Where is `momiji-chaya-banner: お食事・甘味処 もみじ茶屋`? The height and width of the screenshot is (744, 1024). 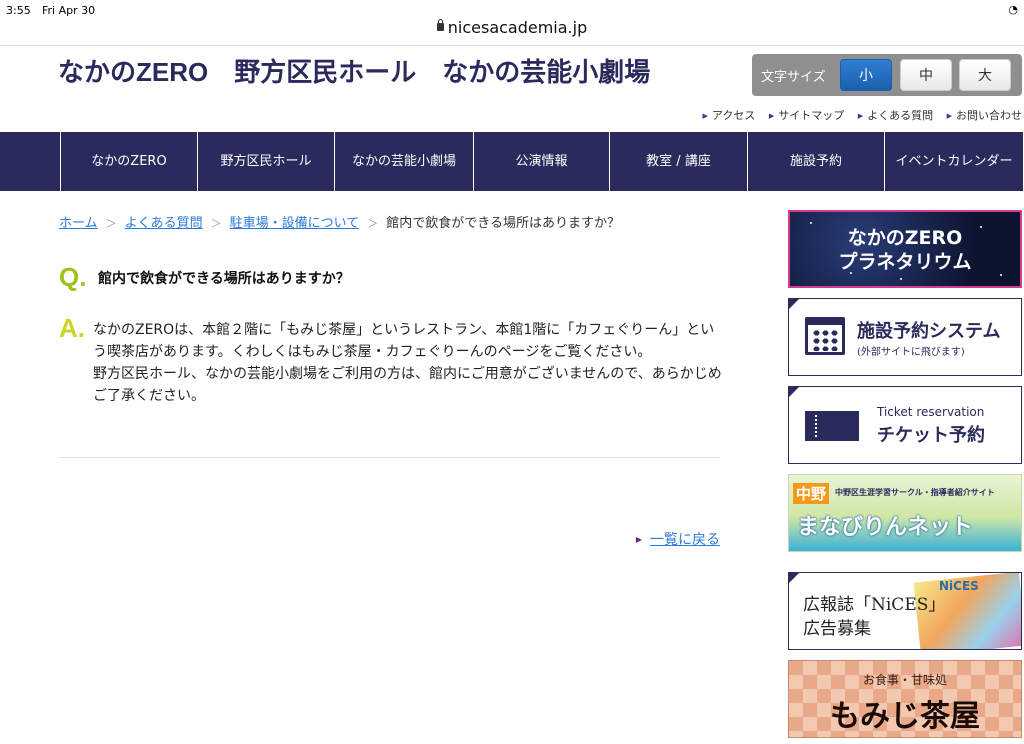
momiji-chaya-banner: お食事・甘味処 もみじ茶屋 is located at coordinates (905, 699).